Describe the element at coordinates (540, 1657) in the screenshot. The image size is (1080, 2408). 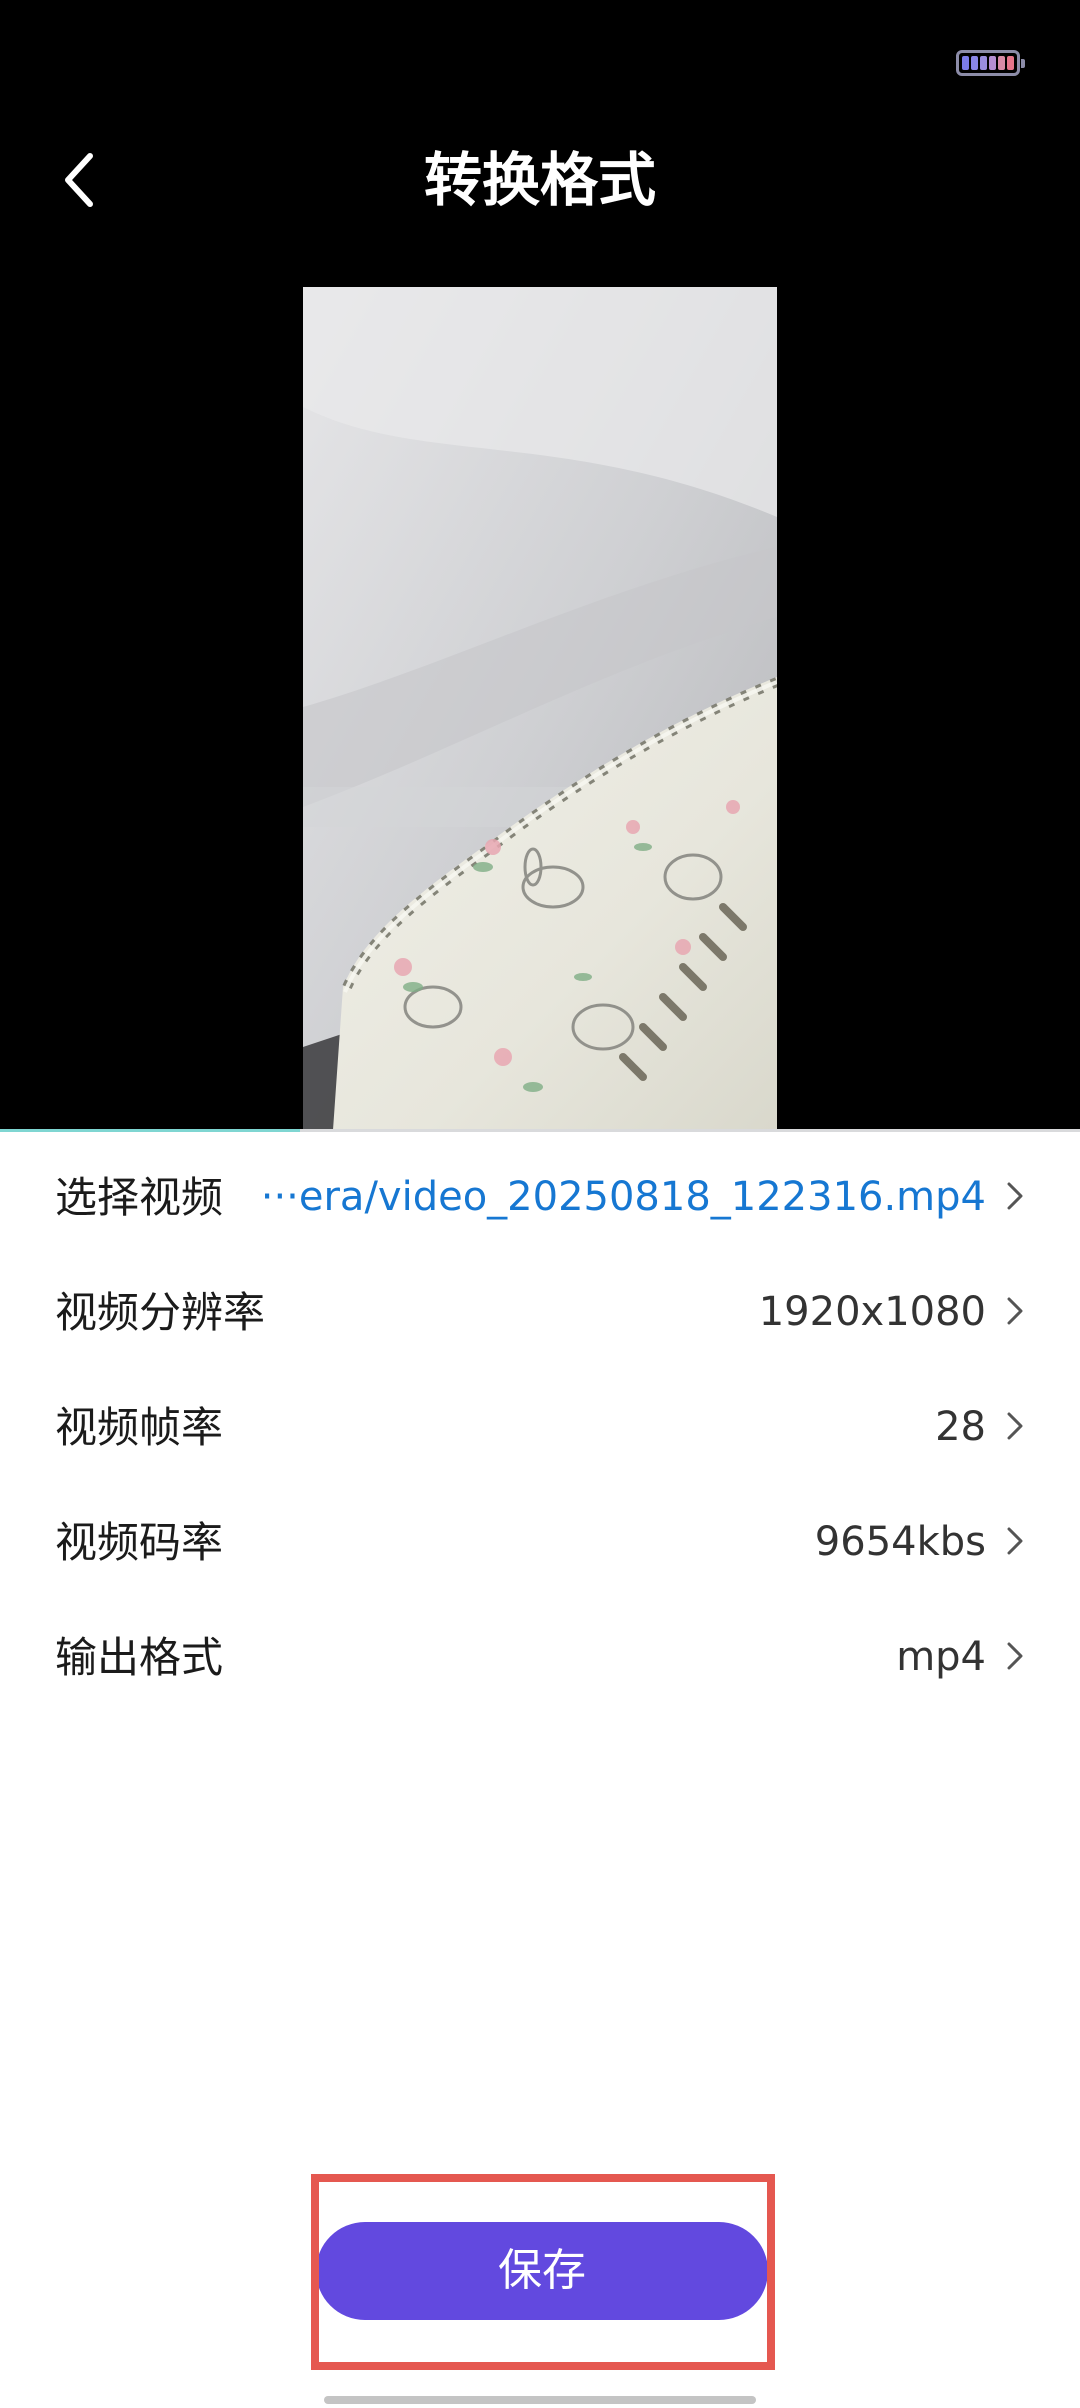
I see `output-format-row: 输出格式 mp4` at that location.